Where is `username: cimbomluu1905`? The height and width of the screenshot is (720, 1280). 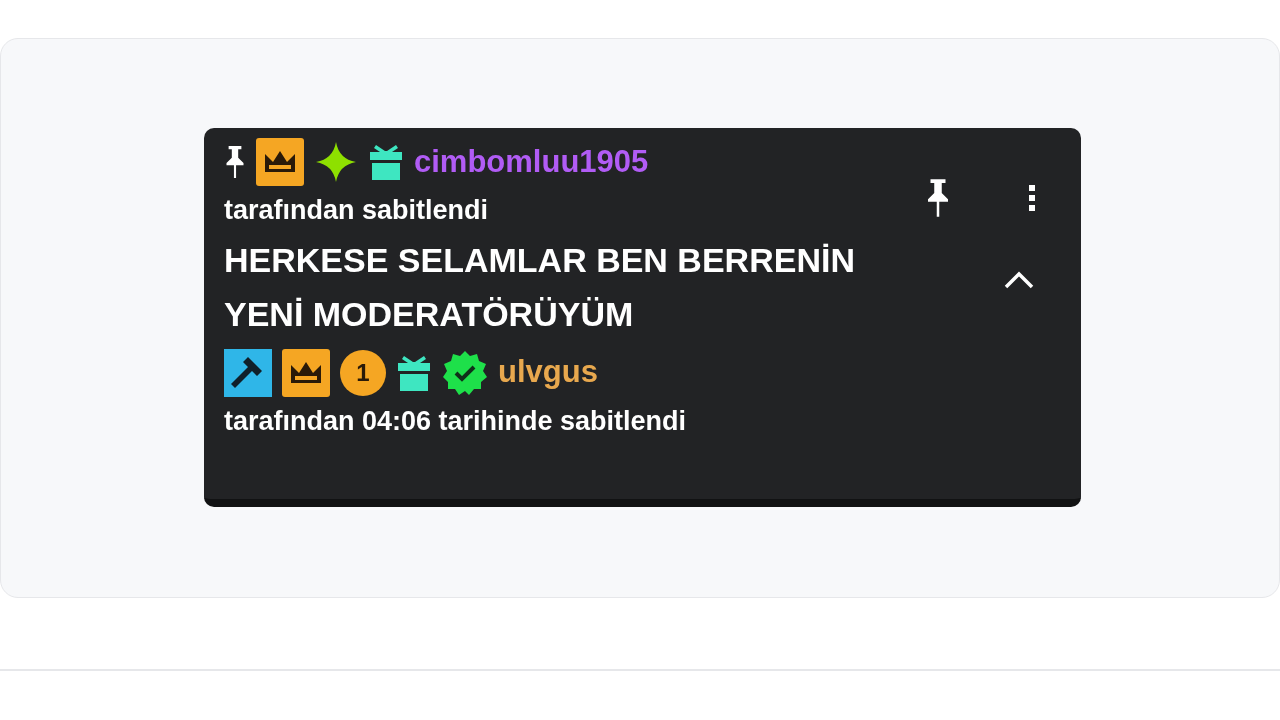
username: cimbomluu1905 is located at coordinates (531, 162).